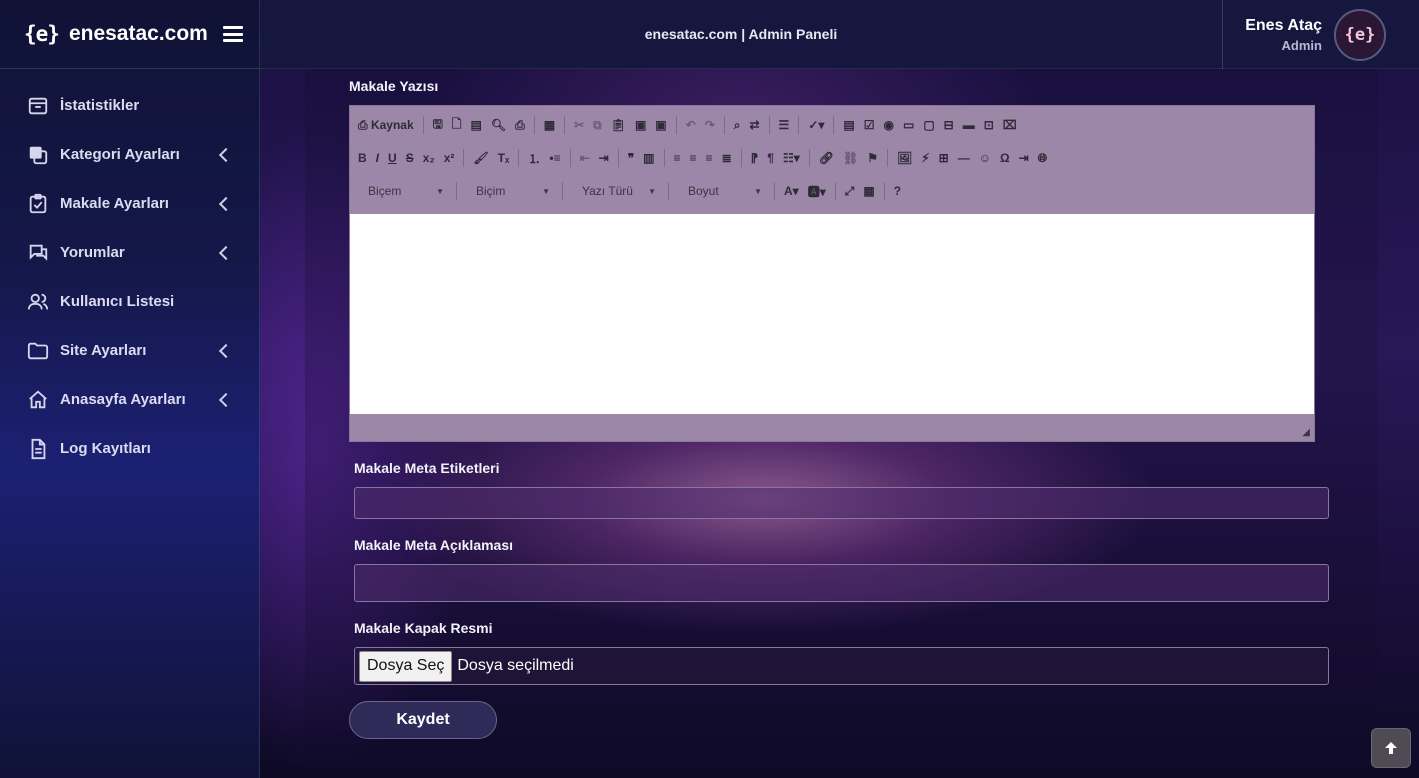 Image resolution: width=1419 pixels, height=778 pixels. I want to click on scroll-to-top-button, so click(1391, 748).